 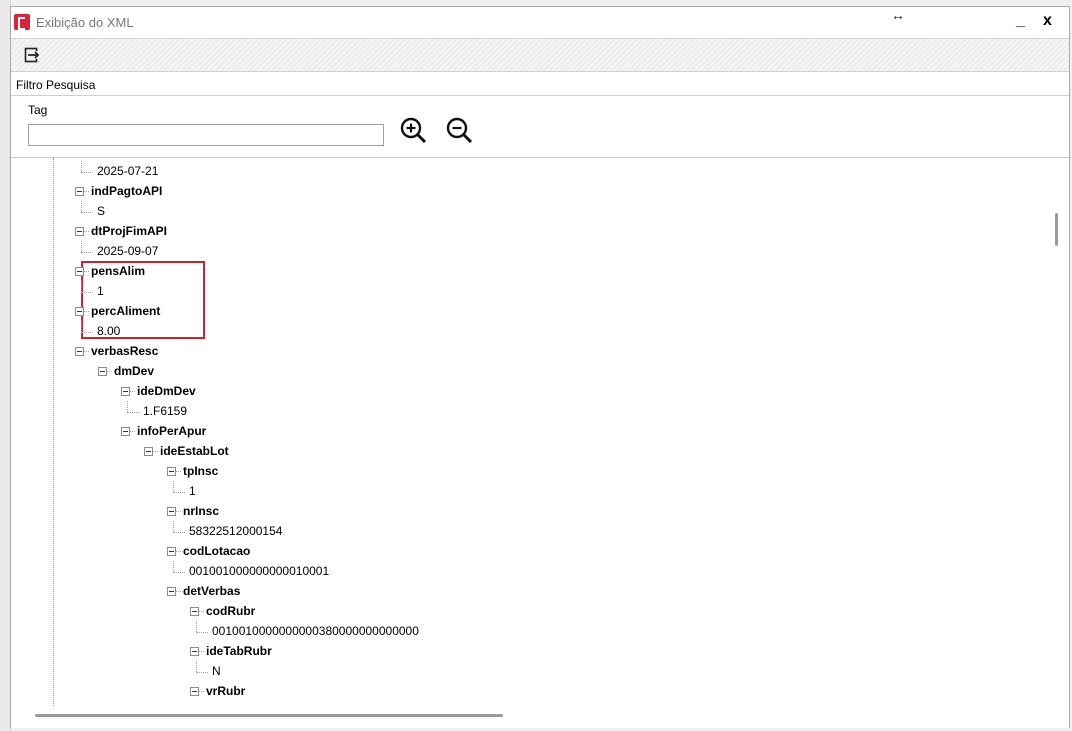 What do you see at coordinates (898, 15) in the screenshot?
I see `resize-icon: ↔` at bounding box center [898, 15].